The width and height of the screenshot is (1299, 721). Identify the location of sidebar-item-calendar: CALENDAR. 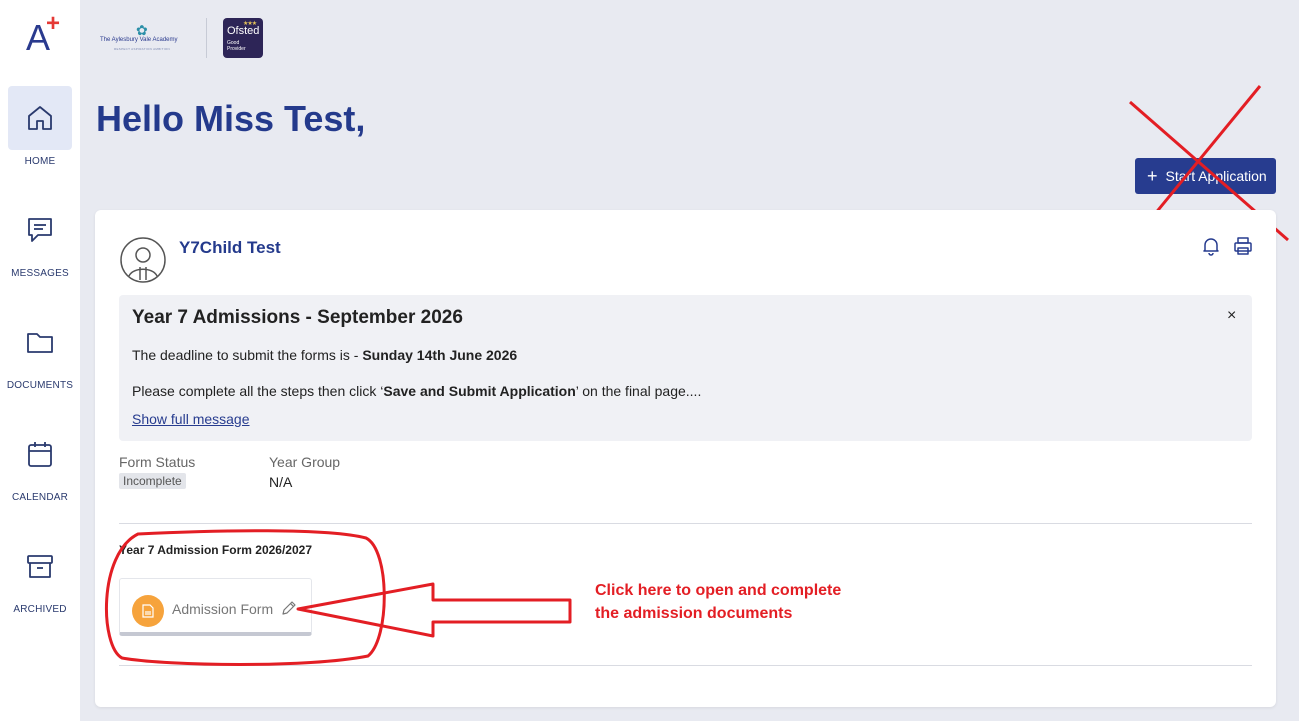
(40, 472).